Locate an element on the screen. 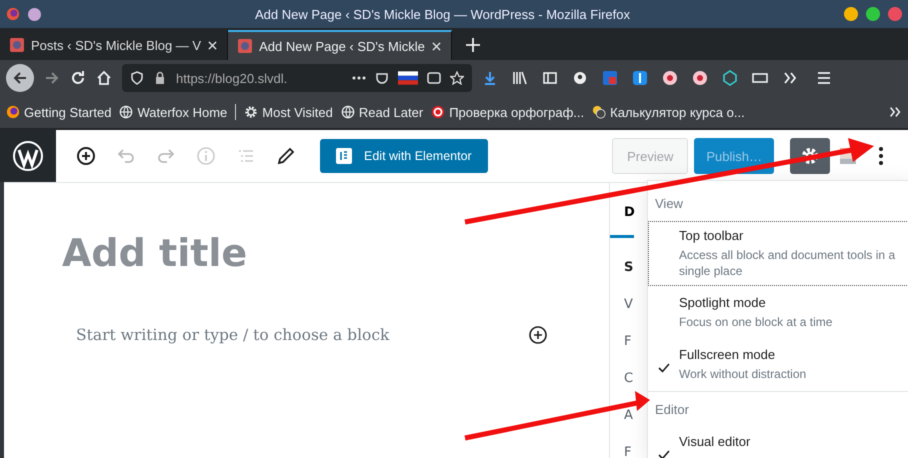 The width and height of the screenshot is (908, 458). bookmark-item: Getting Started is located at coordinates (59, 112).